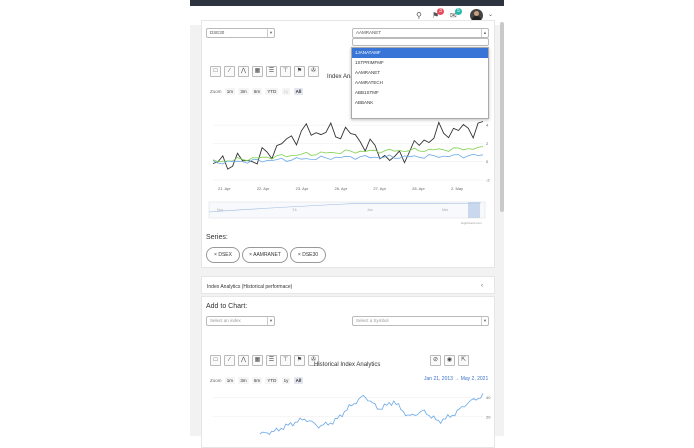 The height and width of the screenshot is (448, 694). I want to click on historical-index-select: Select an index ▼, so click(240, 321).